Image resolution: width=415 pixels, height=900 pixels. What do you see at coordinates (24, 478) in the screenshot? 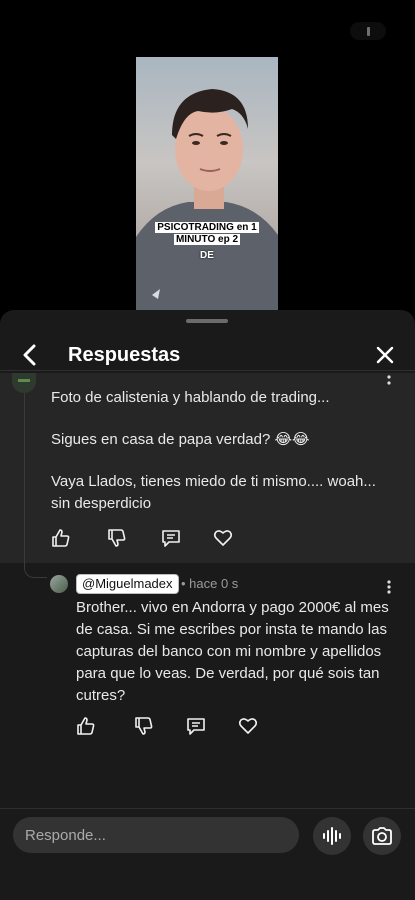
I see `thread-line` at bounding box center [24, 478].